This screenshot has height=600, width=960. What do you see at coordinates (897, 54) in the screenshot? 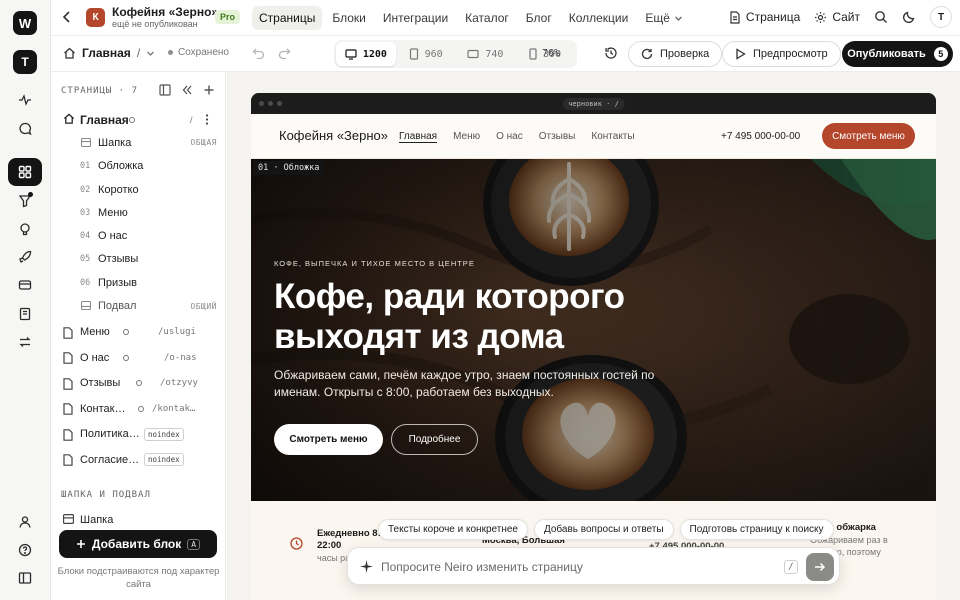
I see `publish-button: Опубликовать 5` at bounding box center [897, 54].